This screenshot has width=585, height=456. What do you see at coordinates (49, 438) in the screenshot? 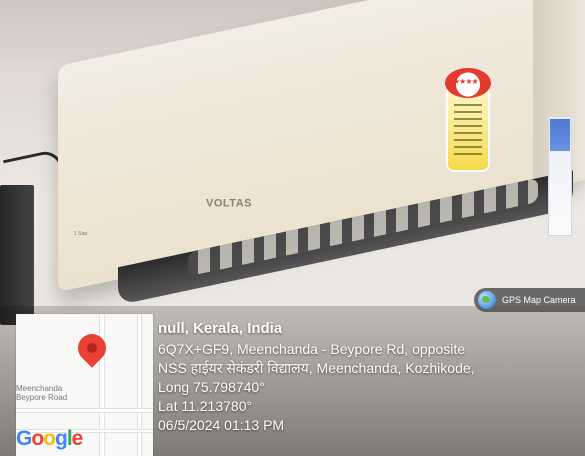
I see `google-logo: Google` at bounding box center [49, 438].